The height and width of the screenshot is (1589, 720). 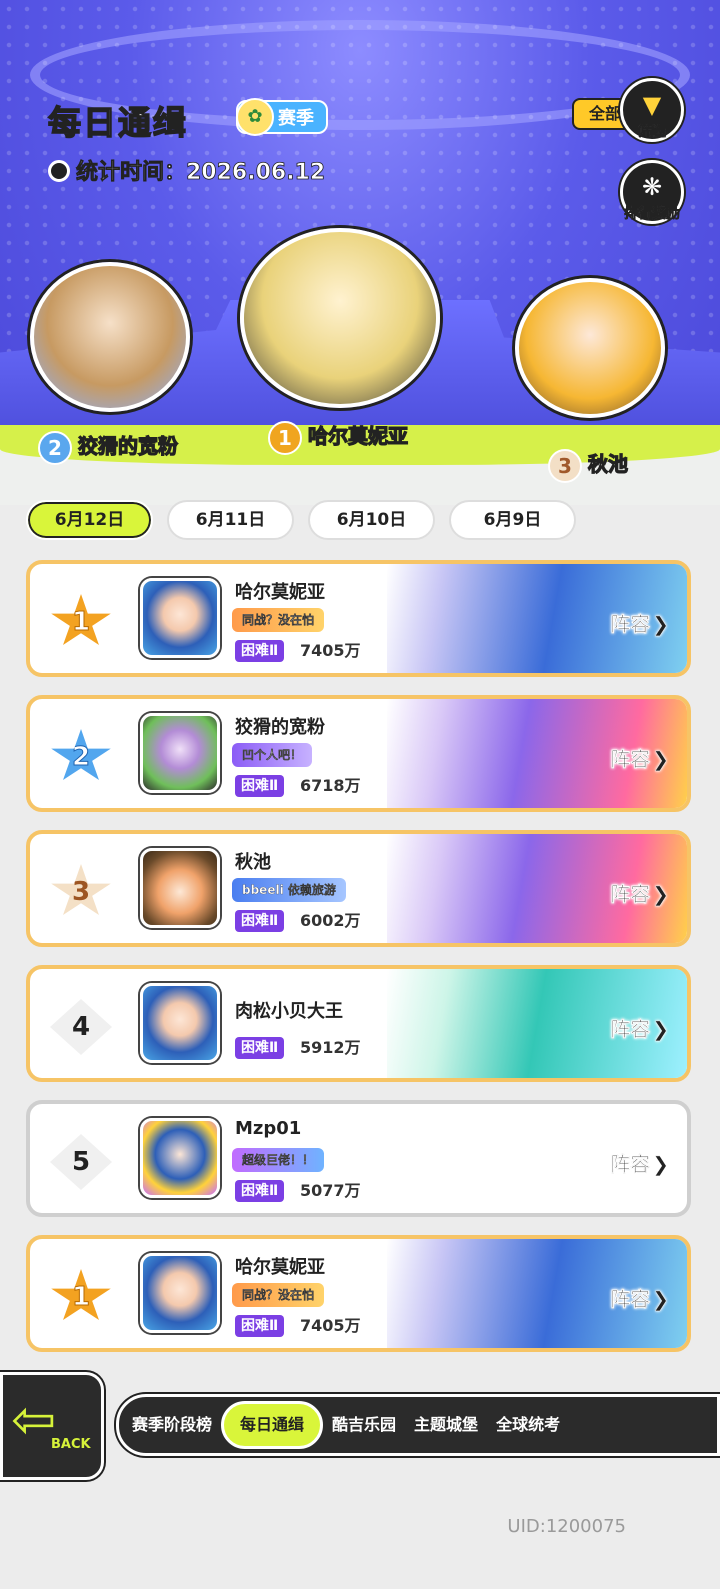 I want to click on bottom-nav: 赛季阶段榜 每日通缉 酷吉乐园 主题城堡 全球统考, so click(x=418, y=1425).